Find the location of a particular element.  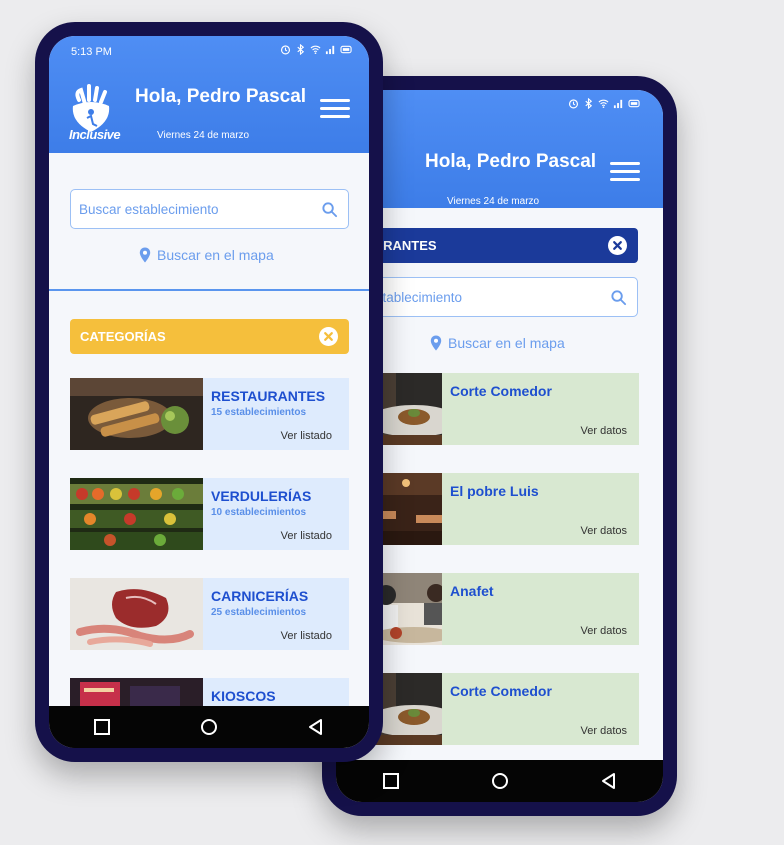

vegetables-market-photo is located at coordinates (136, 514).